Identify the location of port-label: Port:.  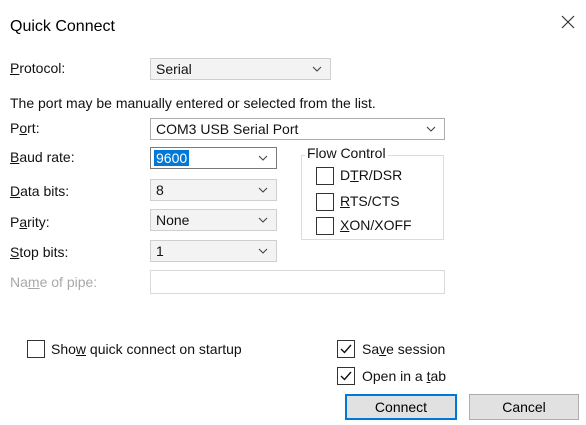
(25, 128).